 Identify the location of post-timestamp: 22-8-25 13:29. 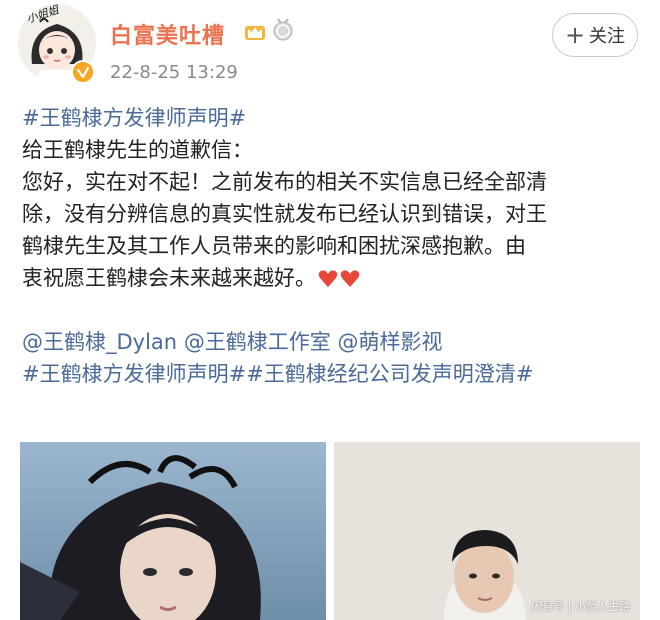
(174, 72).